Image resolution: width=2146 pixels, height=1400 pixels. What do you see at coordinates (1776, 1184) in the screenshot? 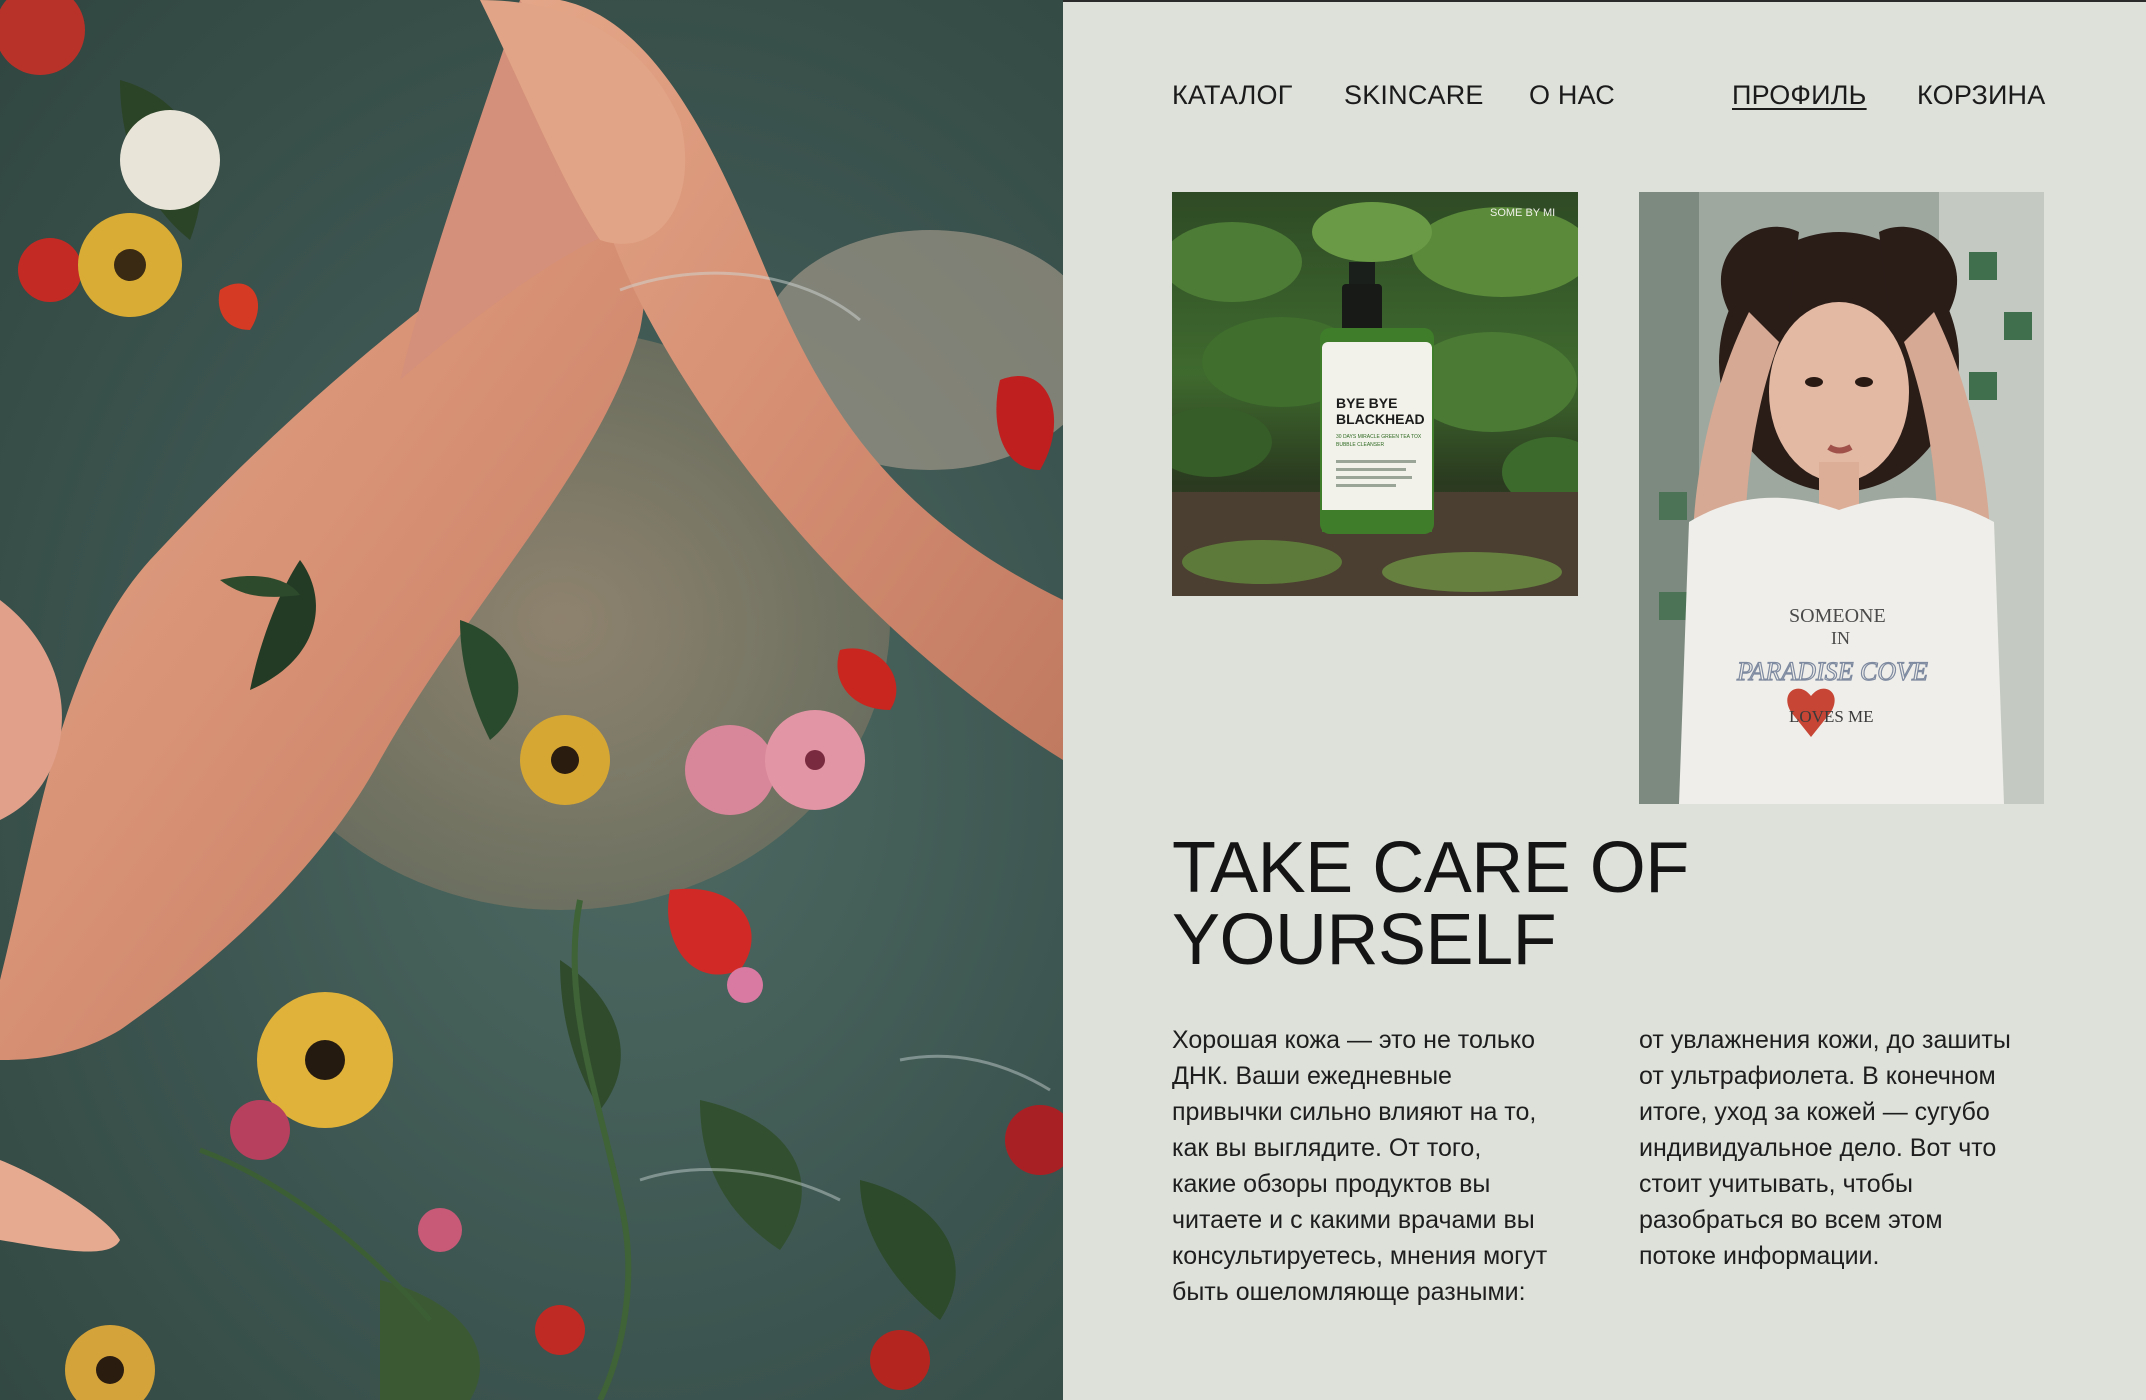
I see `body-line: стоит учитывать, чтобы` at bounding box center [1776, 1184].